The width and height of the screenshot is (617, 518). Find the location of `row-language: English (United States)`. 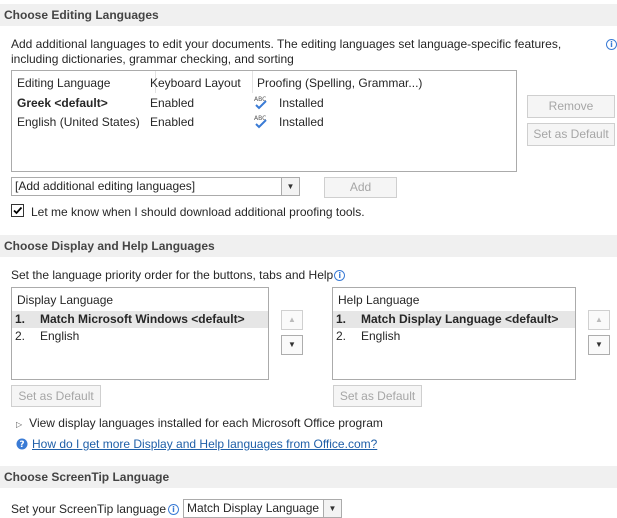

row-language: English (United States) is located at coordinates (78, 122).